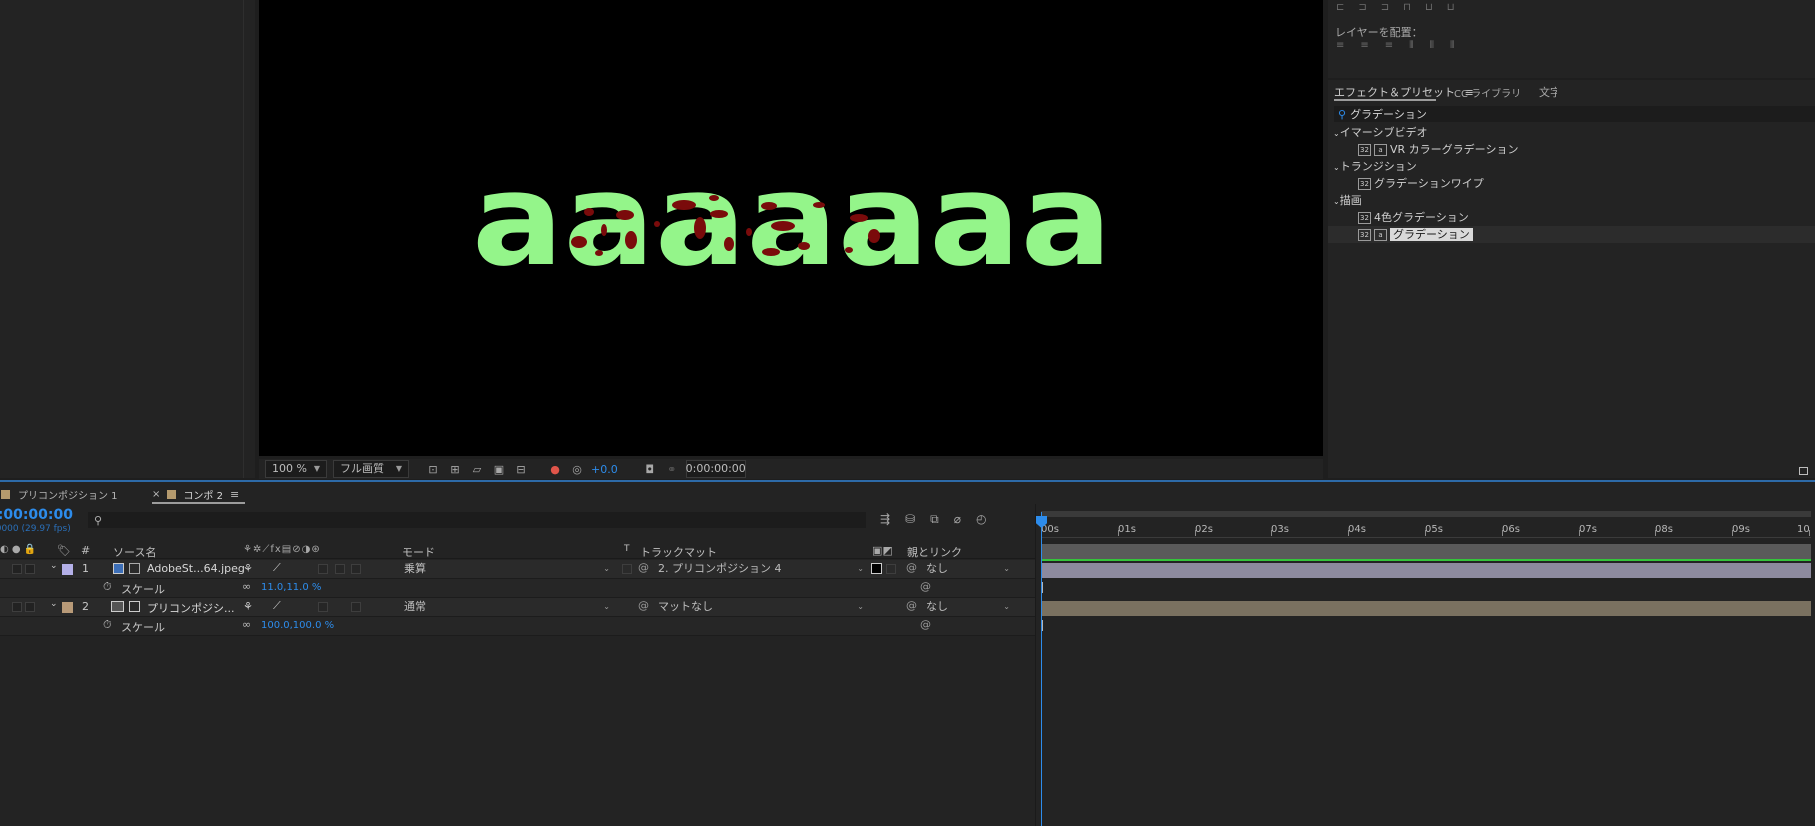  What do you see at coordinates (1574, 114) in the screenshot?
I see `effects-search: ⚲ グラデーション` at bounding box center [1574, 114].